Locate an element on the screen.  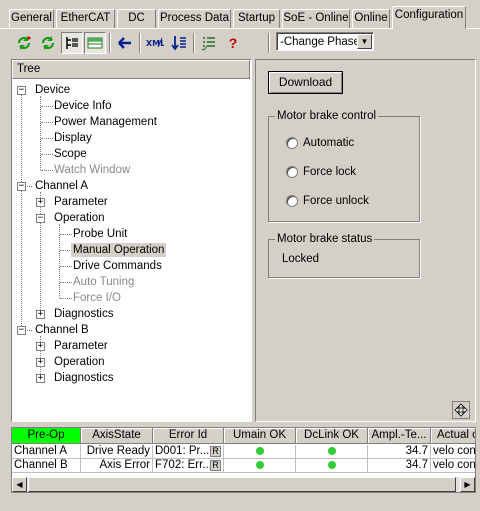
back-arrow-icon is located at coordinates (125, 43).